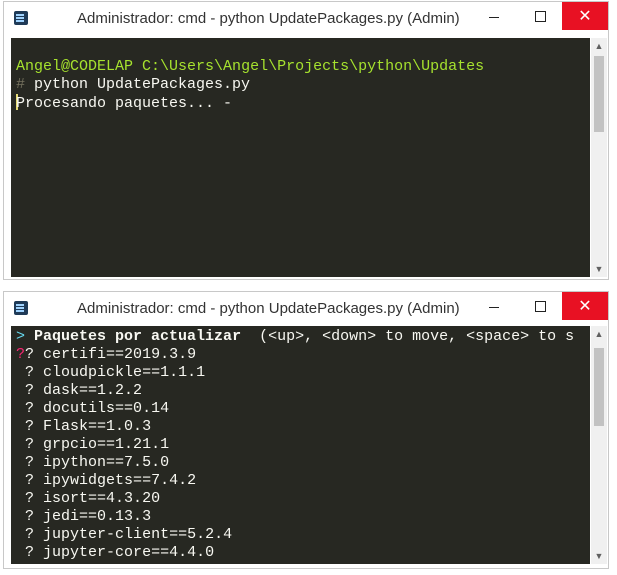 The image size is (617, 575). Describe the element at coordinates (138, 84) in the screenshot. I see `command-text: python UpdatePackages.py` at that location.